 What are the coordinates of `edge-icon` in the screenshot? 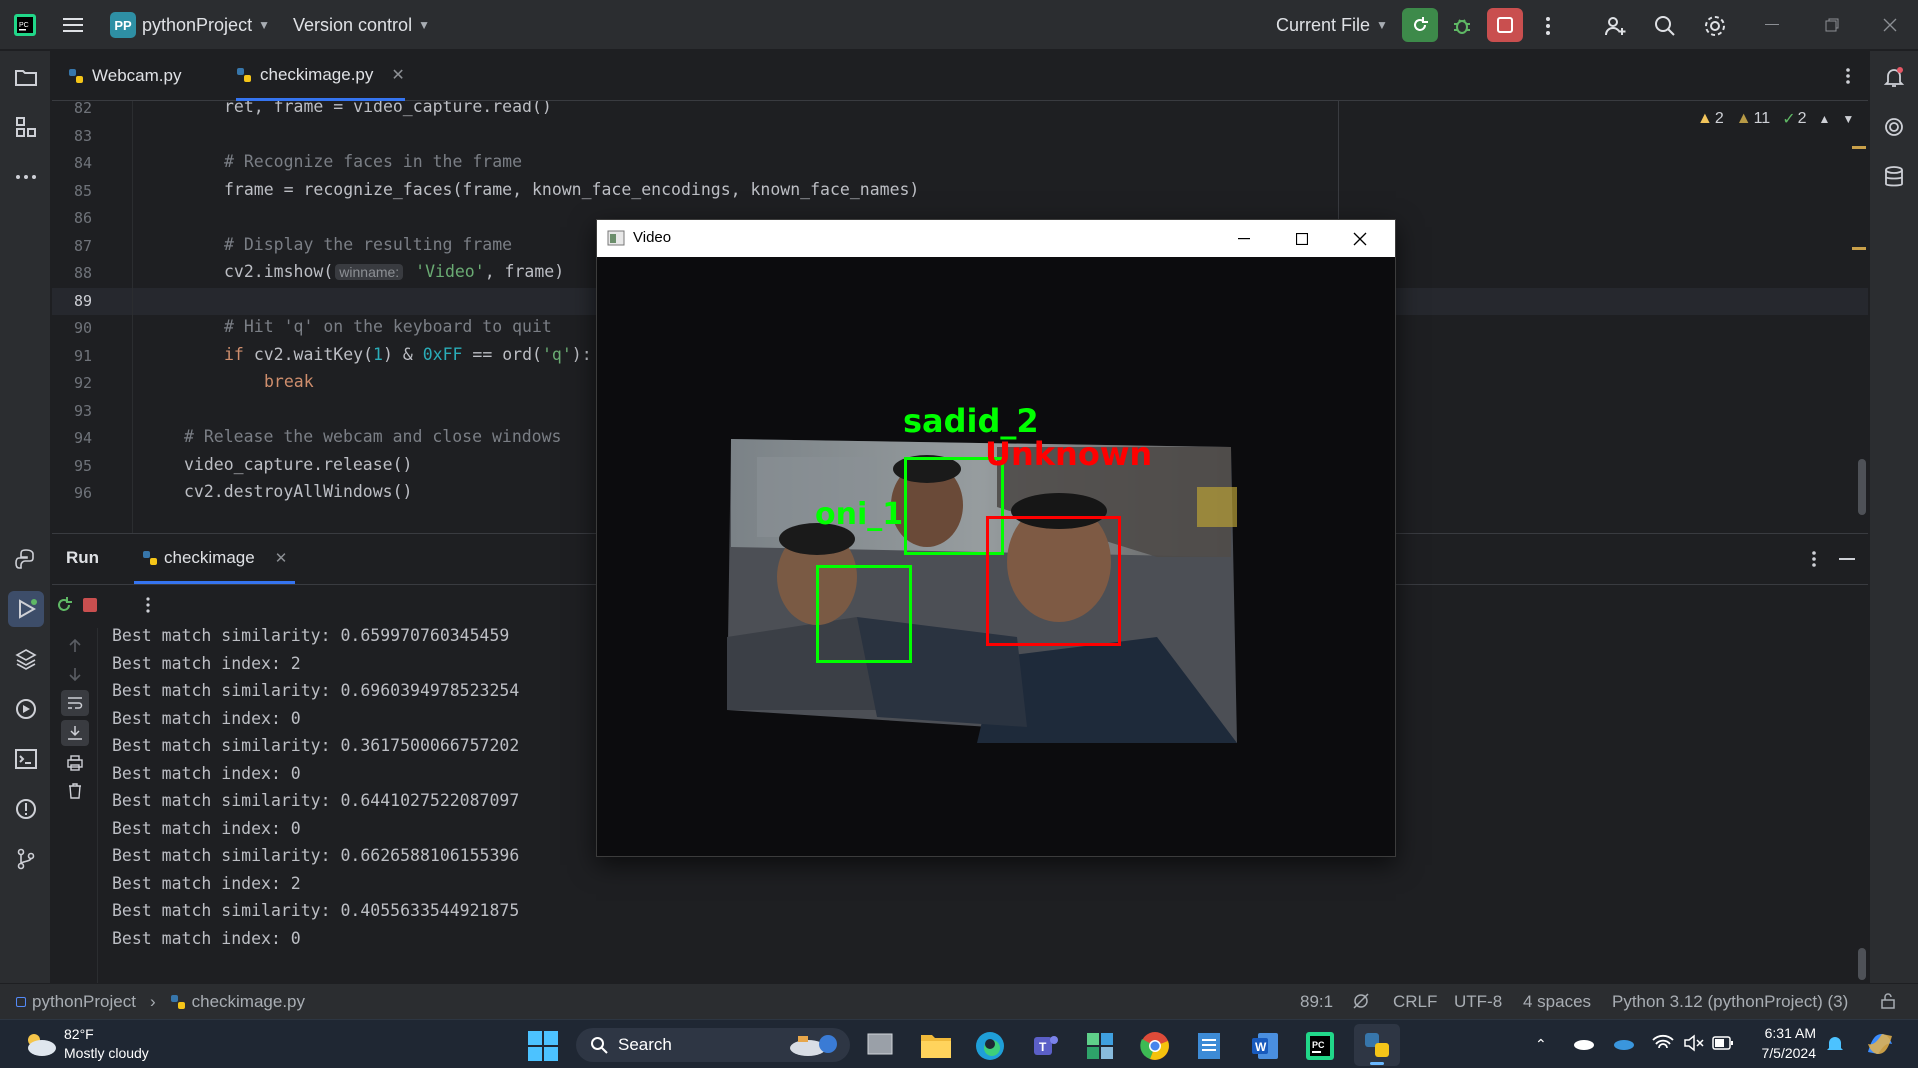 It's located at (990, 1046).